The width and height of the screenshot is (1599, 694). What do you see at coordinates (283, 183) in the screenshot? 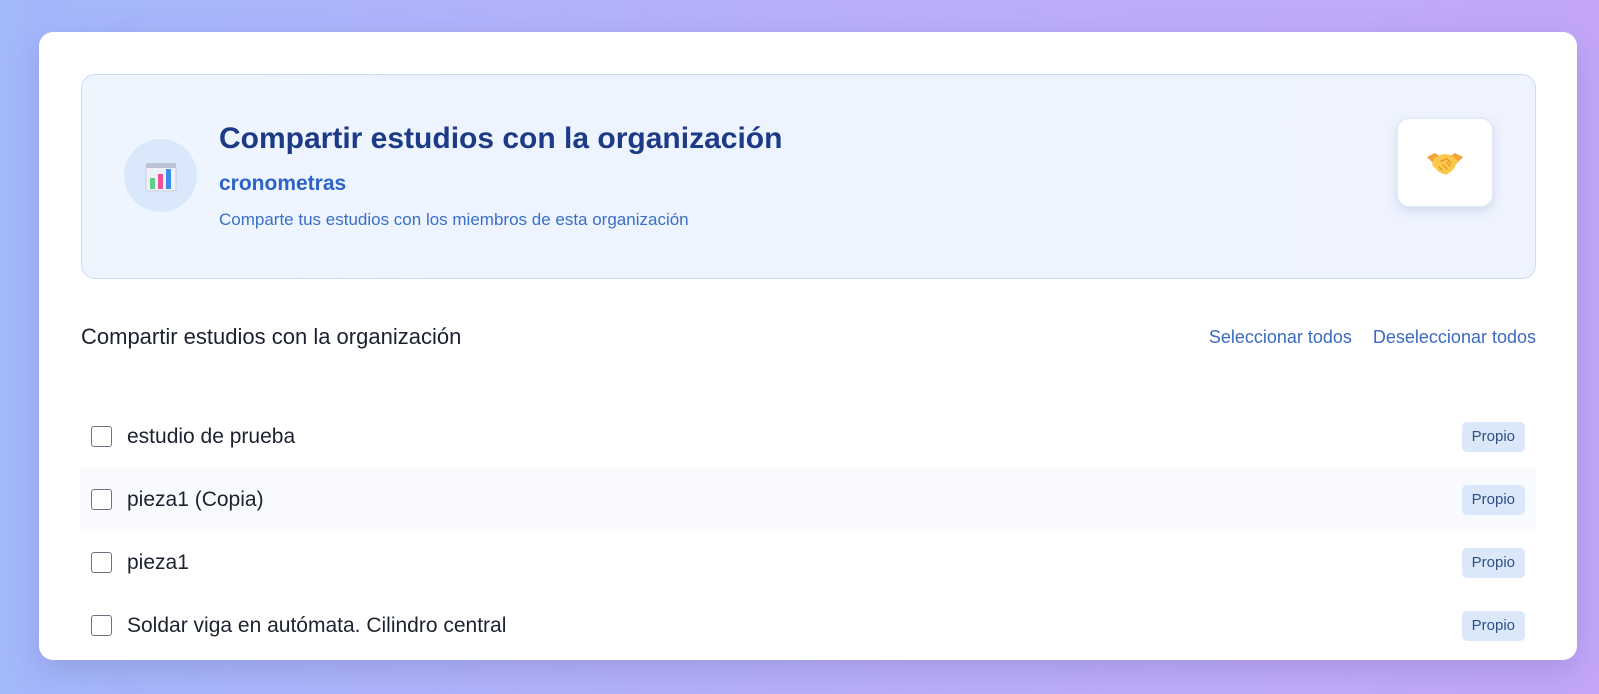
I see `organization-name: cronometras` at bounding box center [283, 183].